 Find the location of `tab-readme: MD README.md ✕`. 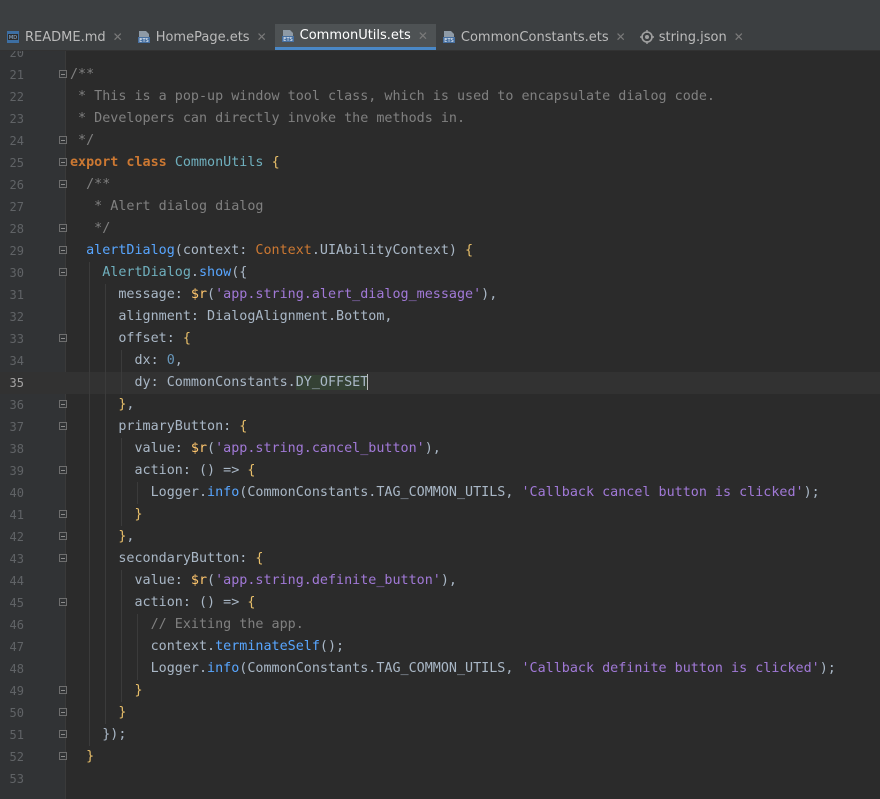

tab-readme: MD README.md ✕ is located at coordinates (65, 37).